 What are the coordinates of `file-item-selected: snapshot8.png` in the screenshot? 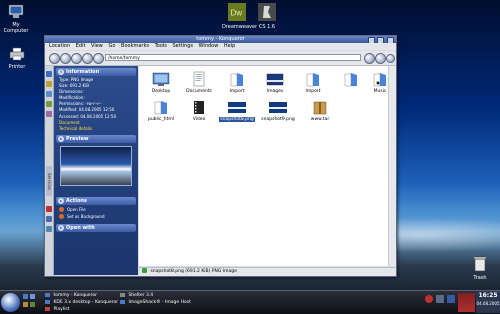 It's located at (237, 110).